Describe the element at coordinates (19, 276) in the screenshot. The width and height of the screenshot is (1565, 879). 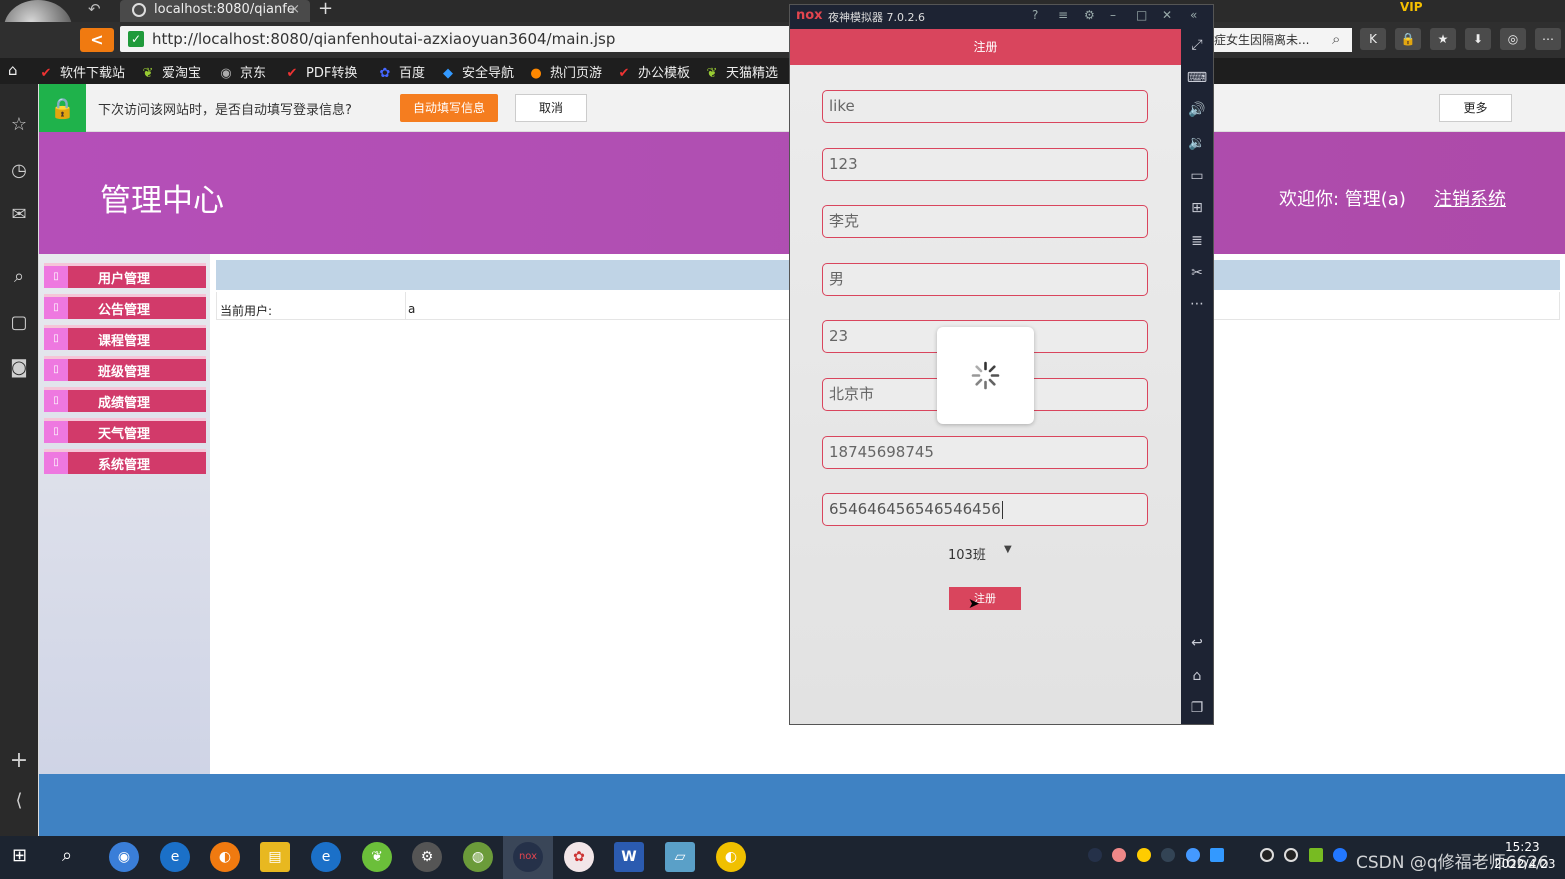
I see `sidebar-search-icon: ⌕` at that location.